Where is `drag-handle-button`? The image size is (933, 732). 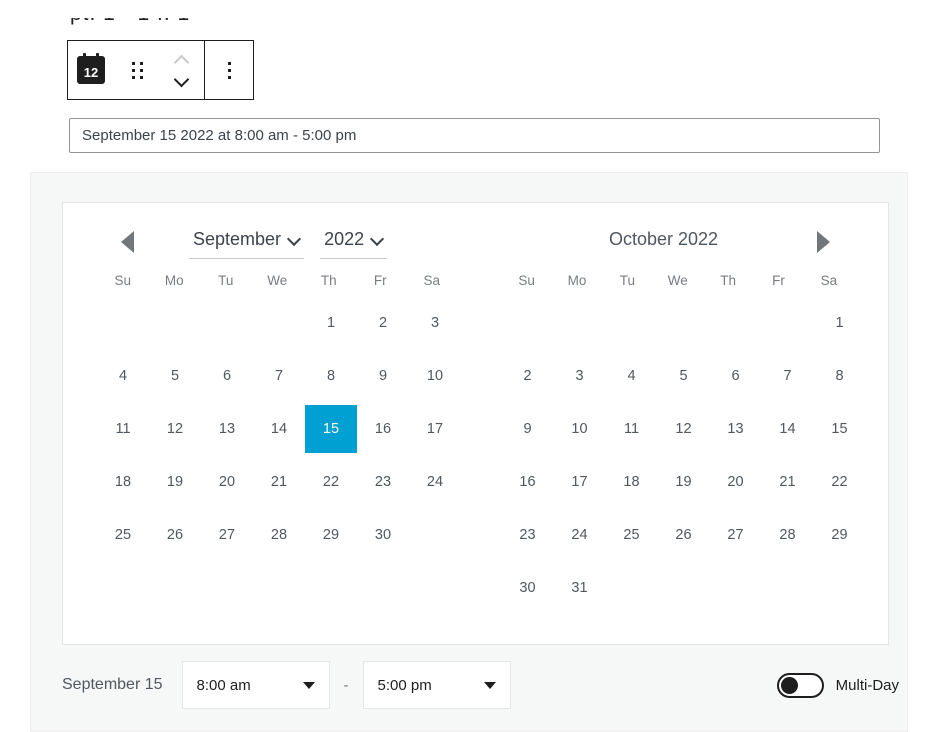
drag-handle-button is located at coordinates (137, 70).